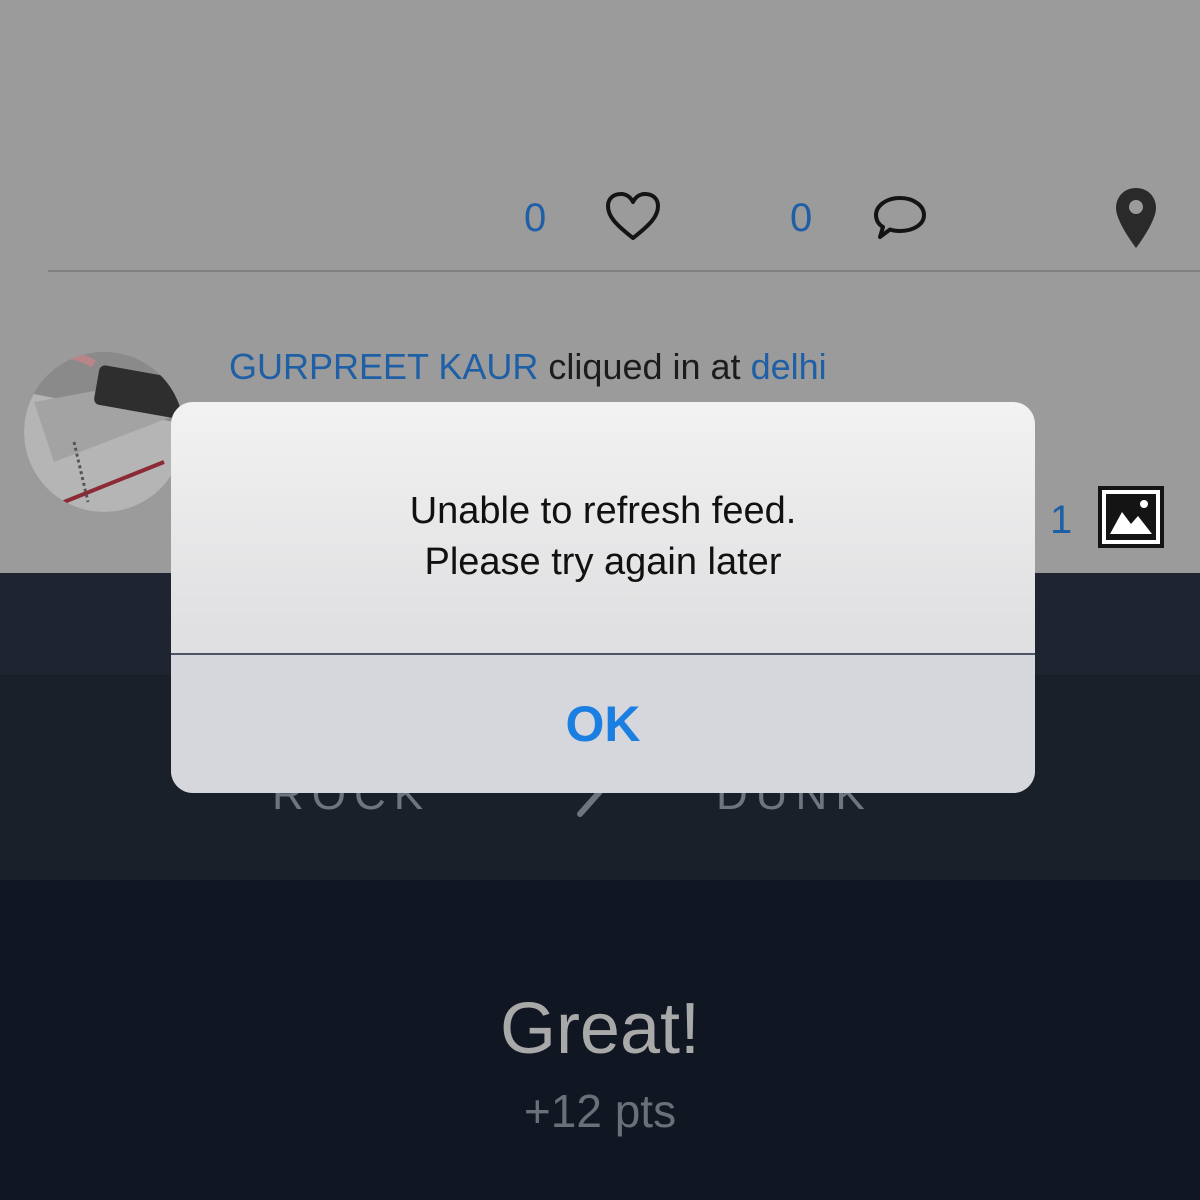  I want to click on ok-button-label: OK, so click(603, 724).